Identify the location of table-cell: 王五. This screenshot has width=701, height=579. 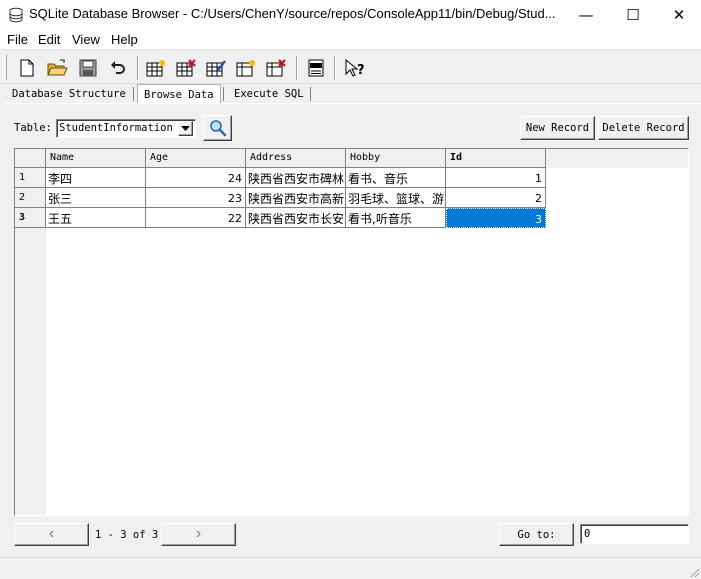
(96, 218).